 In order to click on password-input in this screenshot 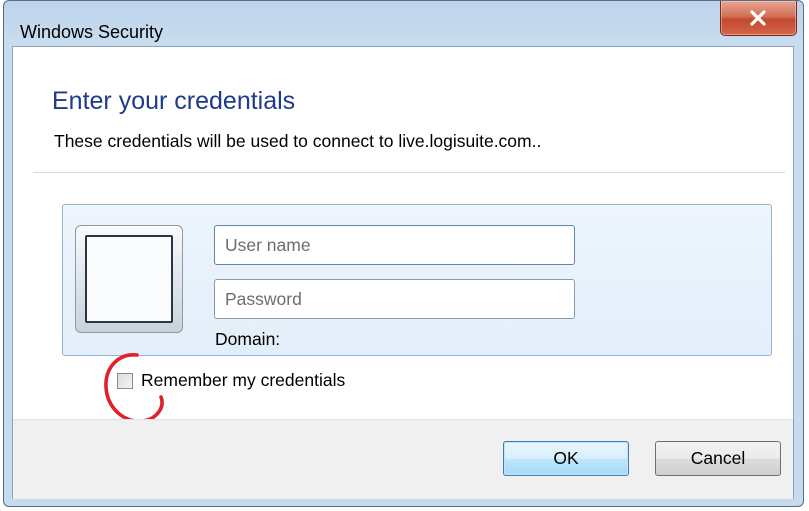, I will do `click(394, 299)`.